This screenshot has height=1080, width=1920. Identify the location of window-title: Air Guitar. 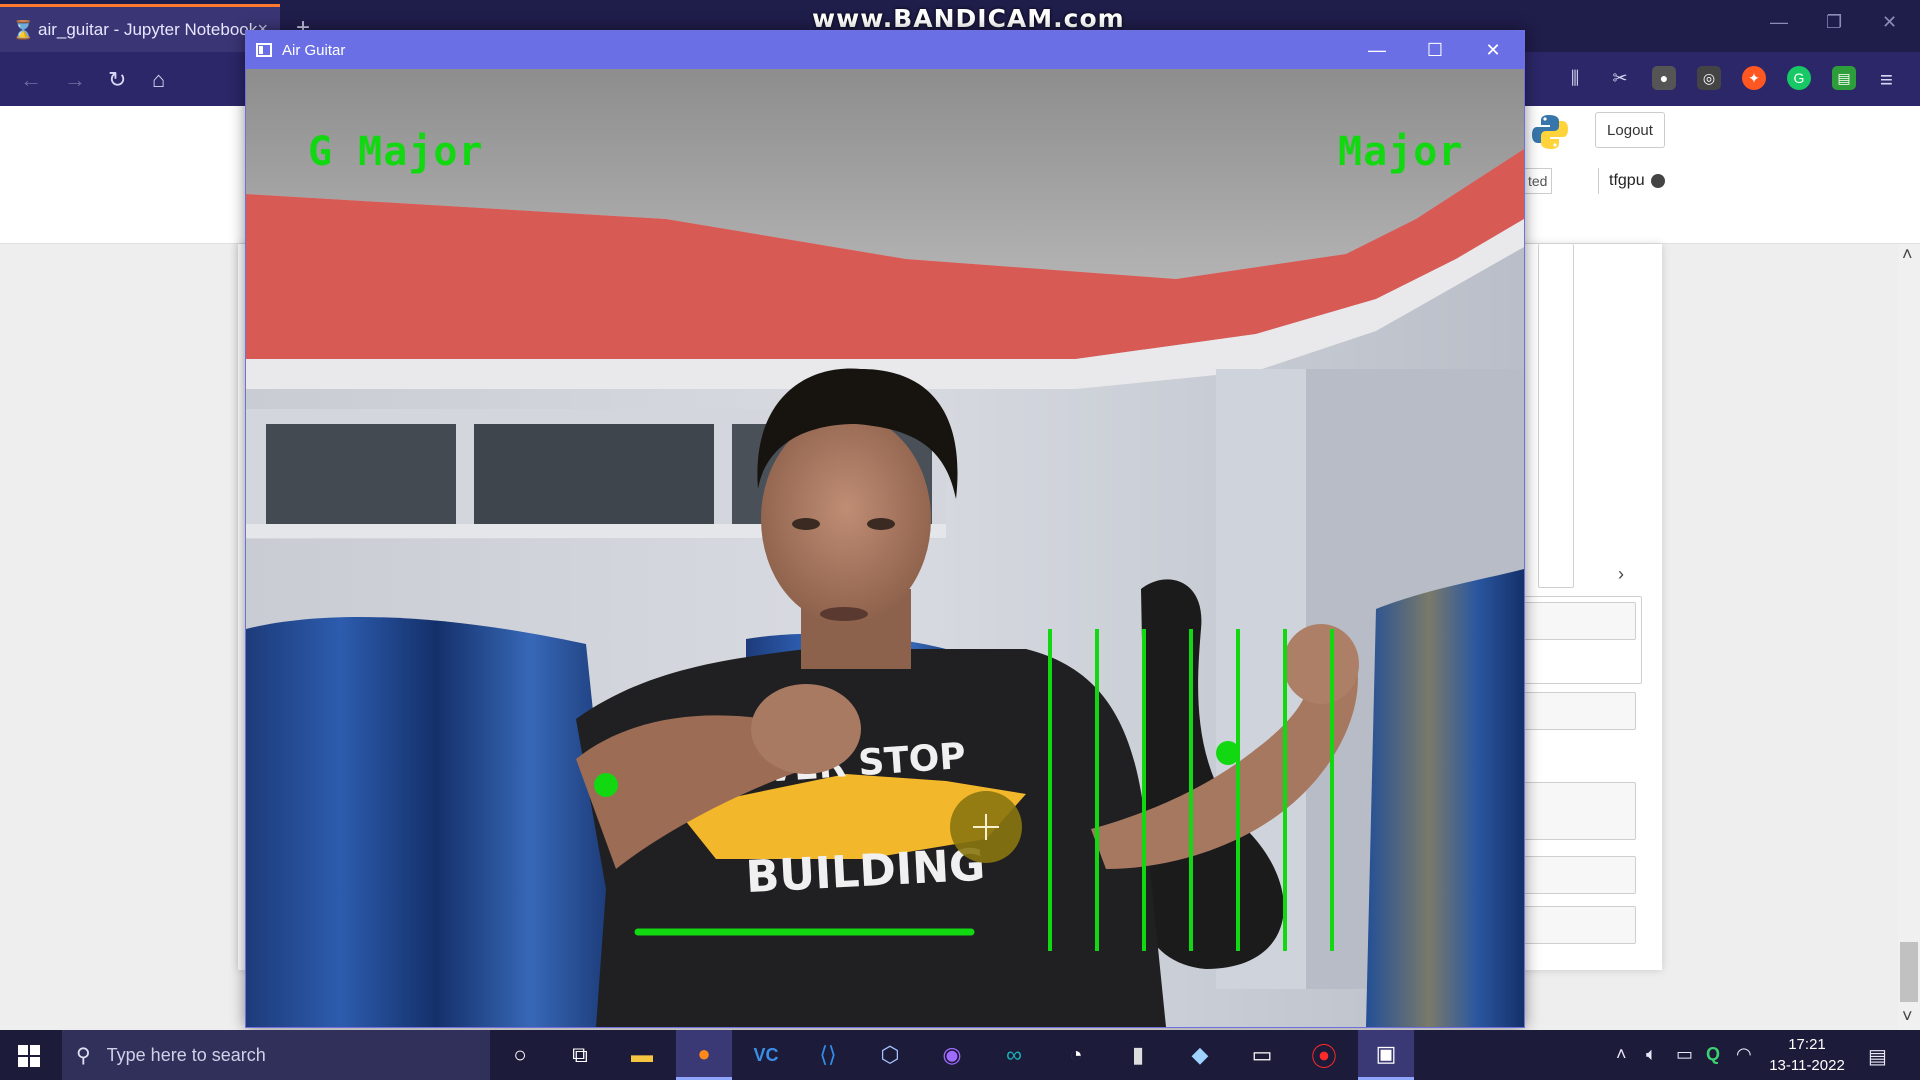
(314, 50).